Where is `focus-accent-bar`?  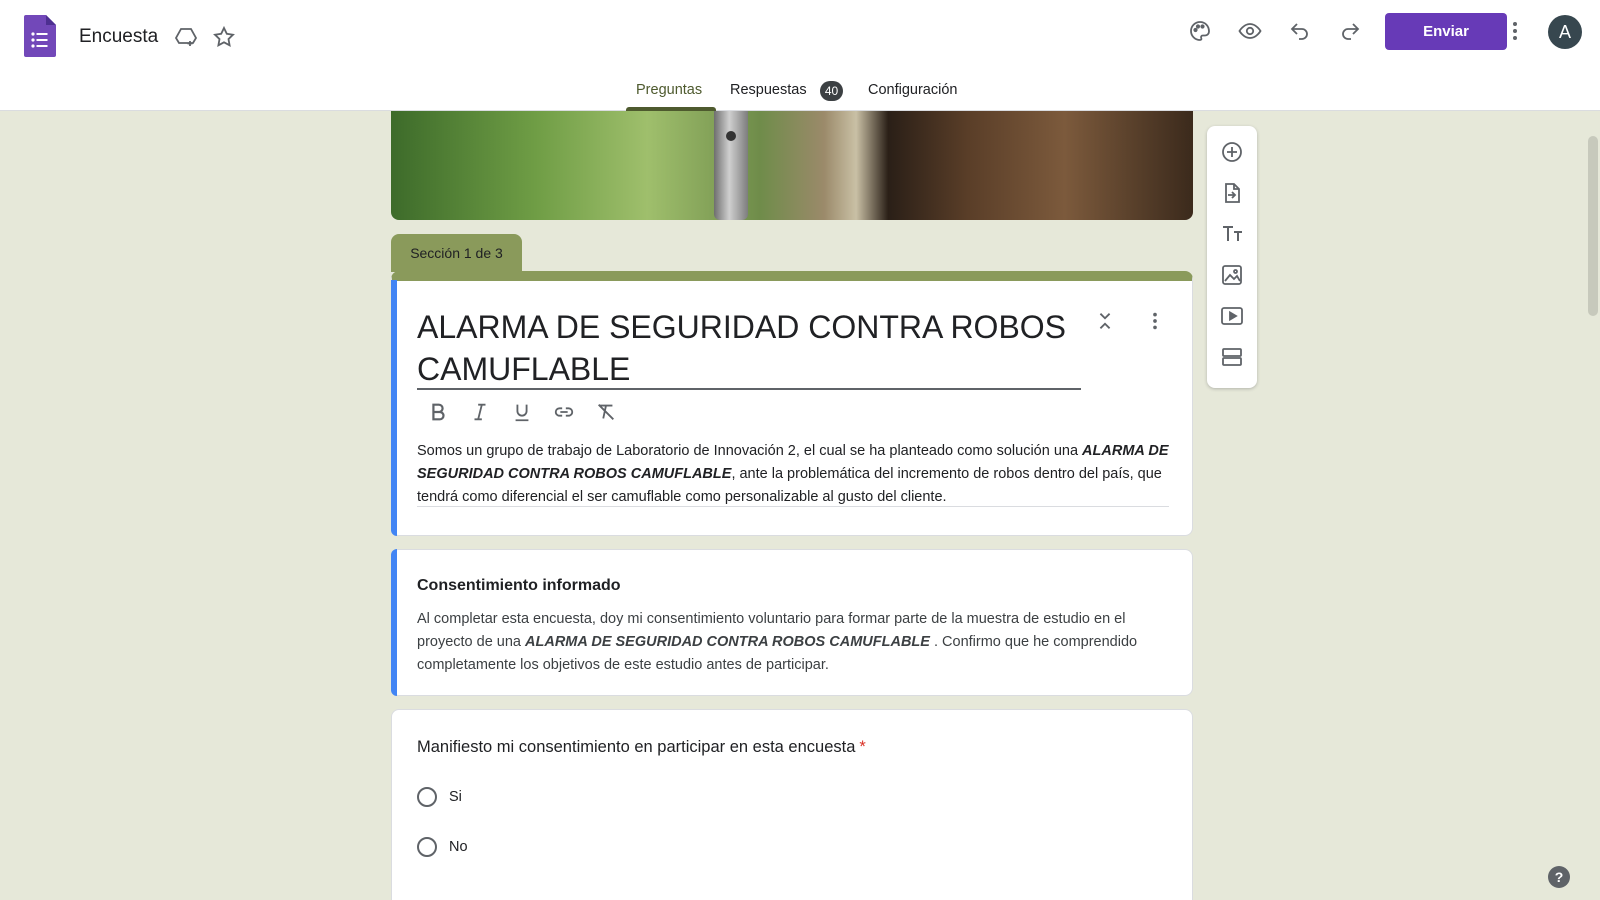 focus-accent-bar is located at coordinates (394, 408).